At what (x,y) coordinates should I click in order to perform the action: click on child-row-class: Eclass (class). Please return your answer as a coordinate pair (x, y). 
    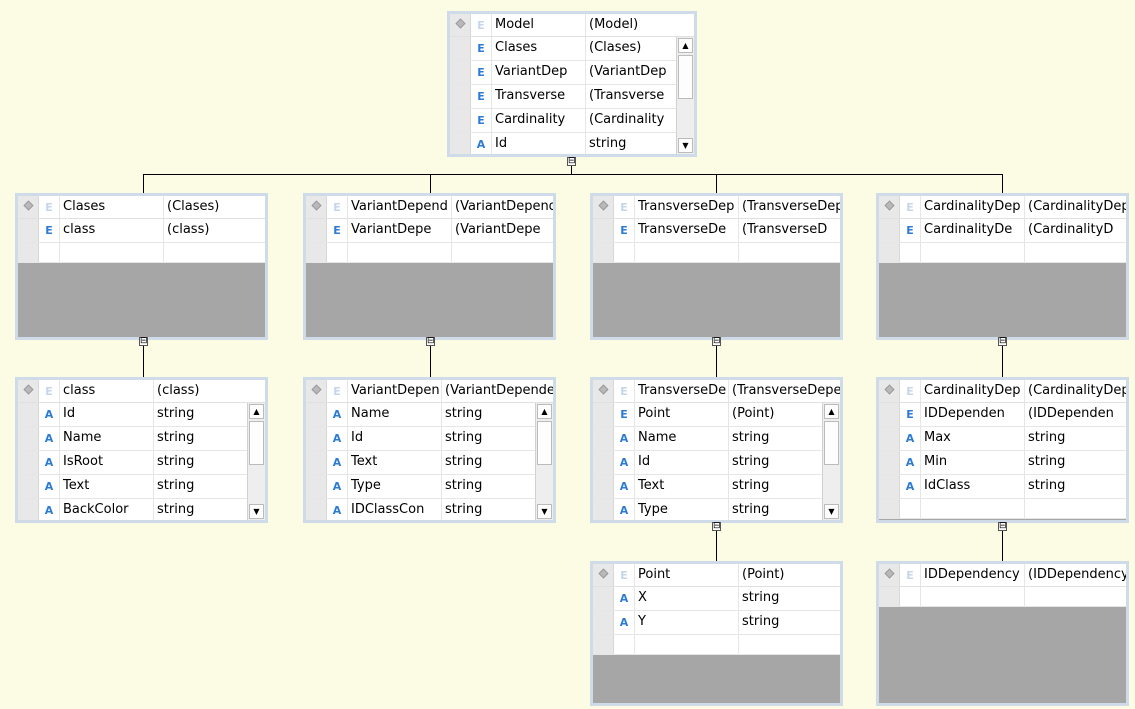
    Looking at the image, I should click on (141, 231).